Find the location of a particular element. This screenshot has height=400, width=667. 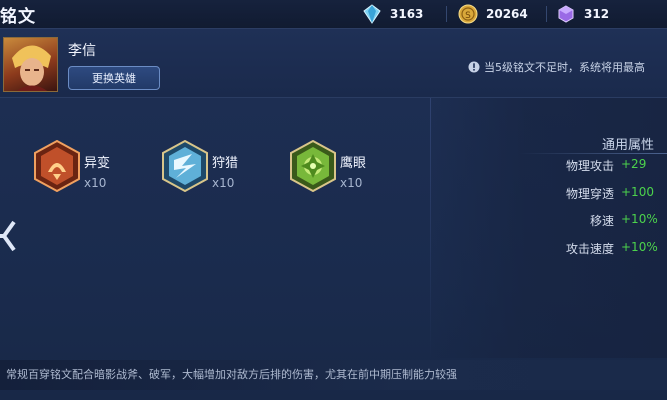

rune-name: 狩猎 is located at coordinates (225, 163).